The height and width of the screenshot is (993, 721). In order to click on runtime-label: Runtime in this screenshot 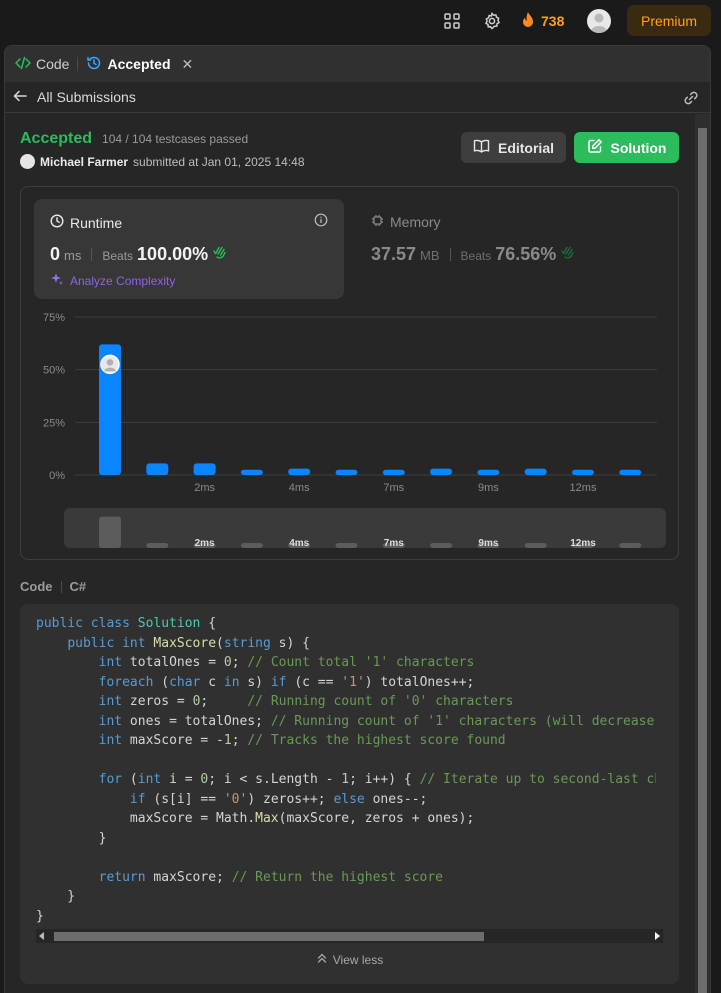, I will do `click(96, 222)`.